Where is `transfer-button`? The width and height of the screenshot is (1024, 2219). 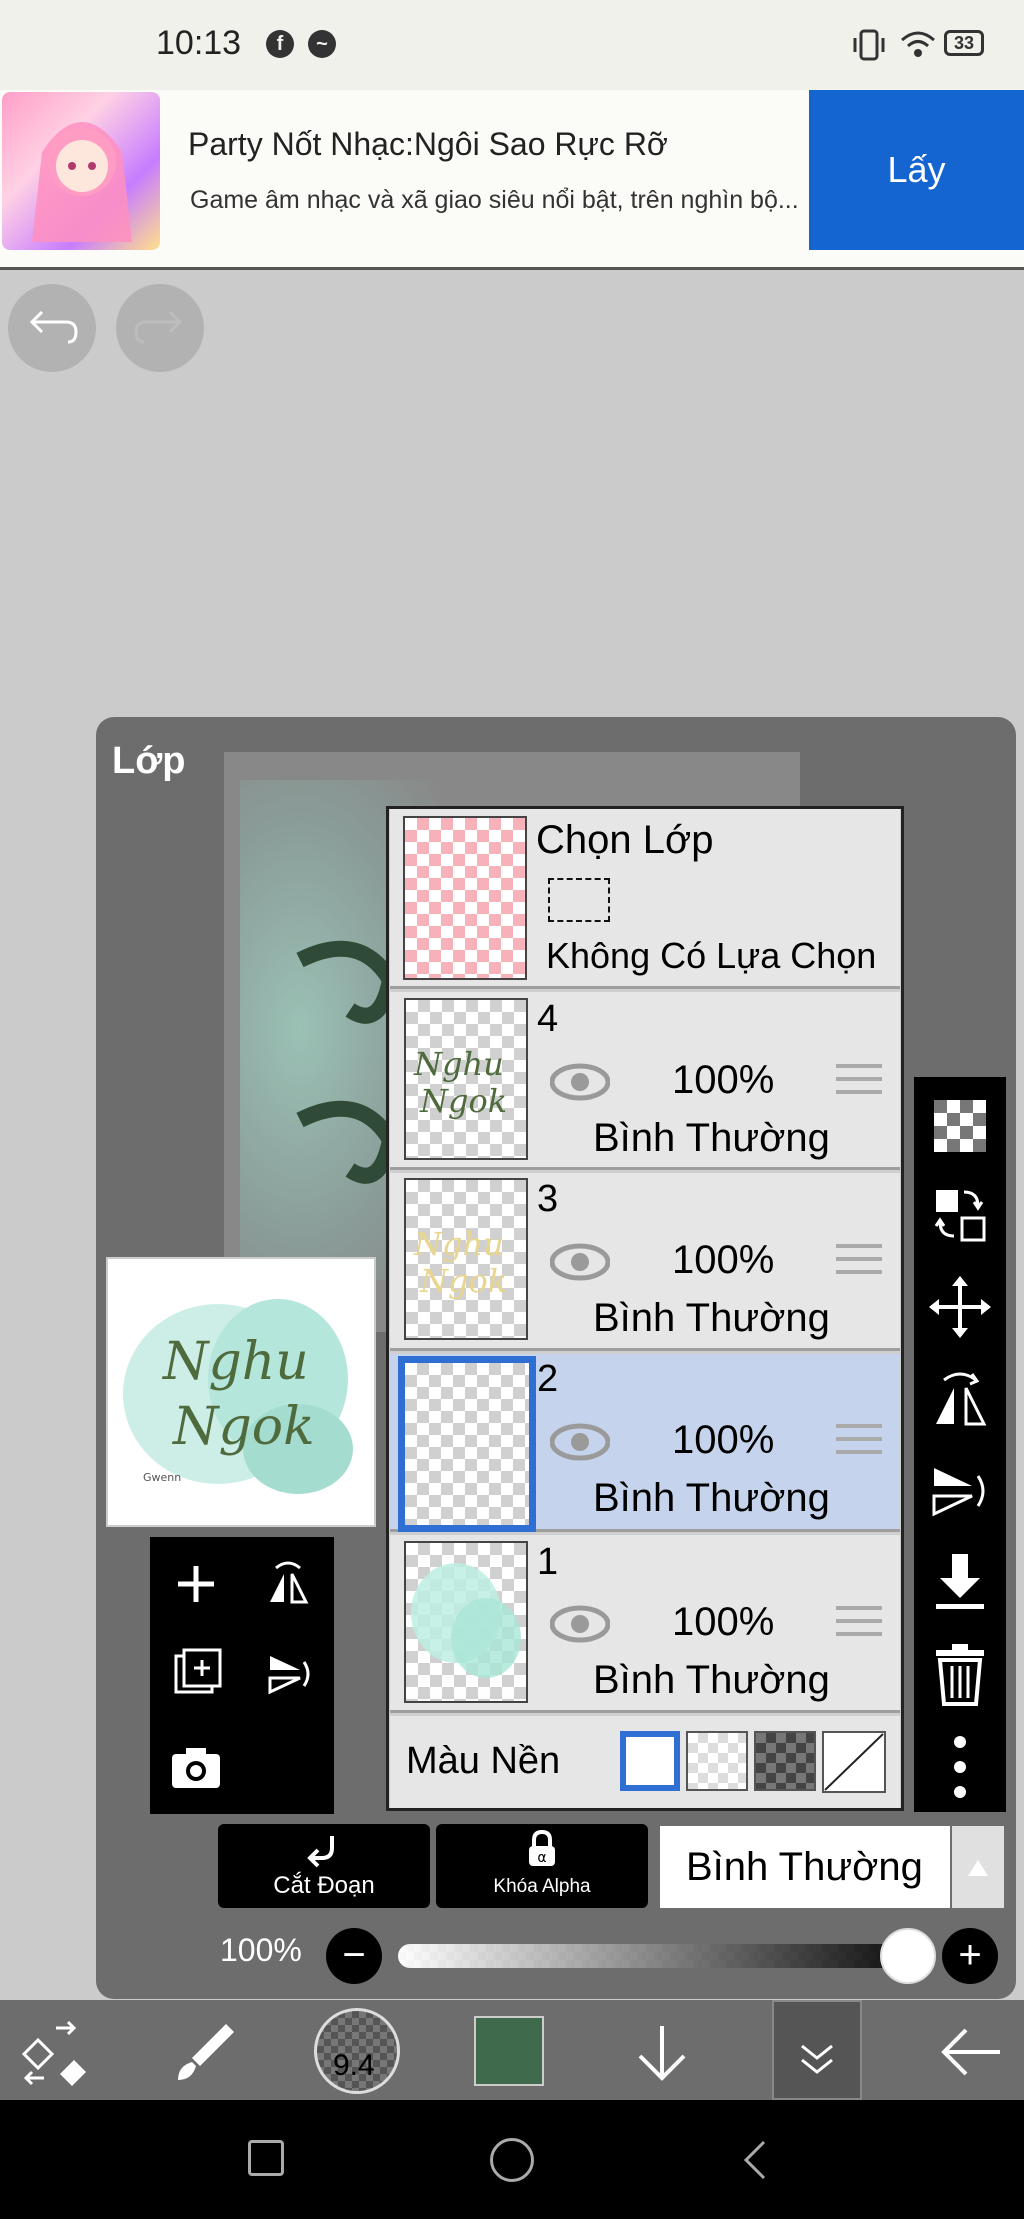
transfer-button is located at coordinates (960, 1215).